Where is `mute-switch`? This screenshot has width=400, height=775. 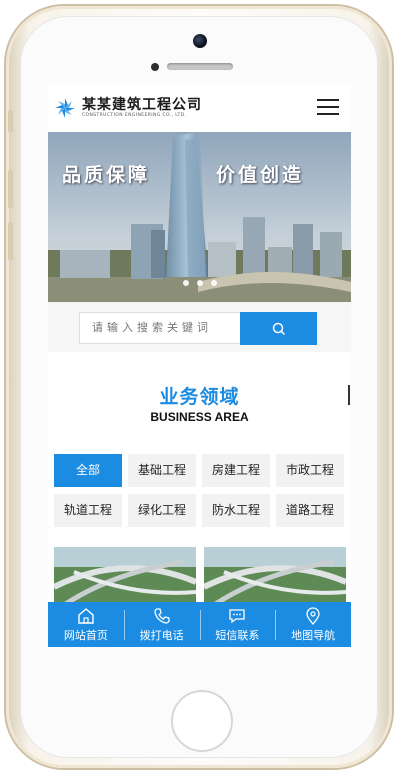 mute-switch is located at coordinates (10, 121).